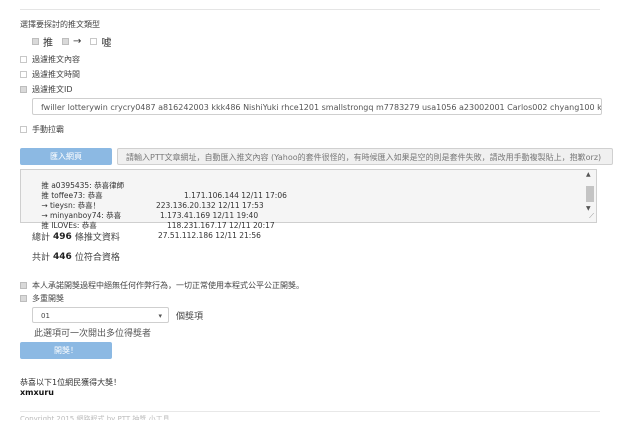 The width and height of the screenshot is (640, 421). I want to click on import-button: 匯入網頁, so click(66, 156).